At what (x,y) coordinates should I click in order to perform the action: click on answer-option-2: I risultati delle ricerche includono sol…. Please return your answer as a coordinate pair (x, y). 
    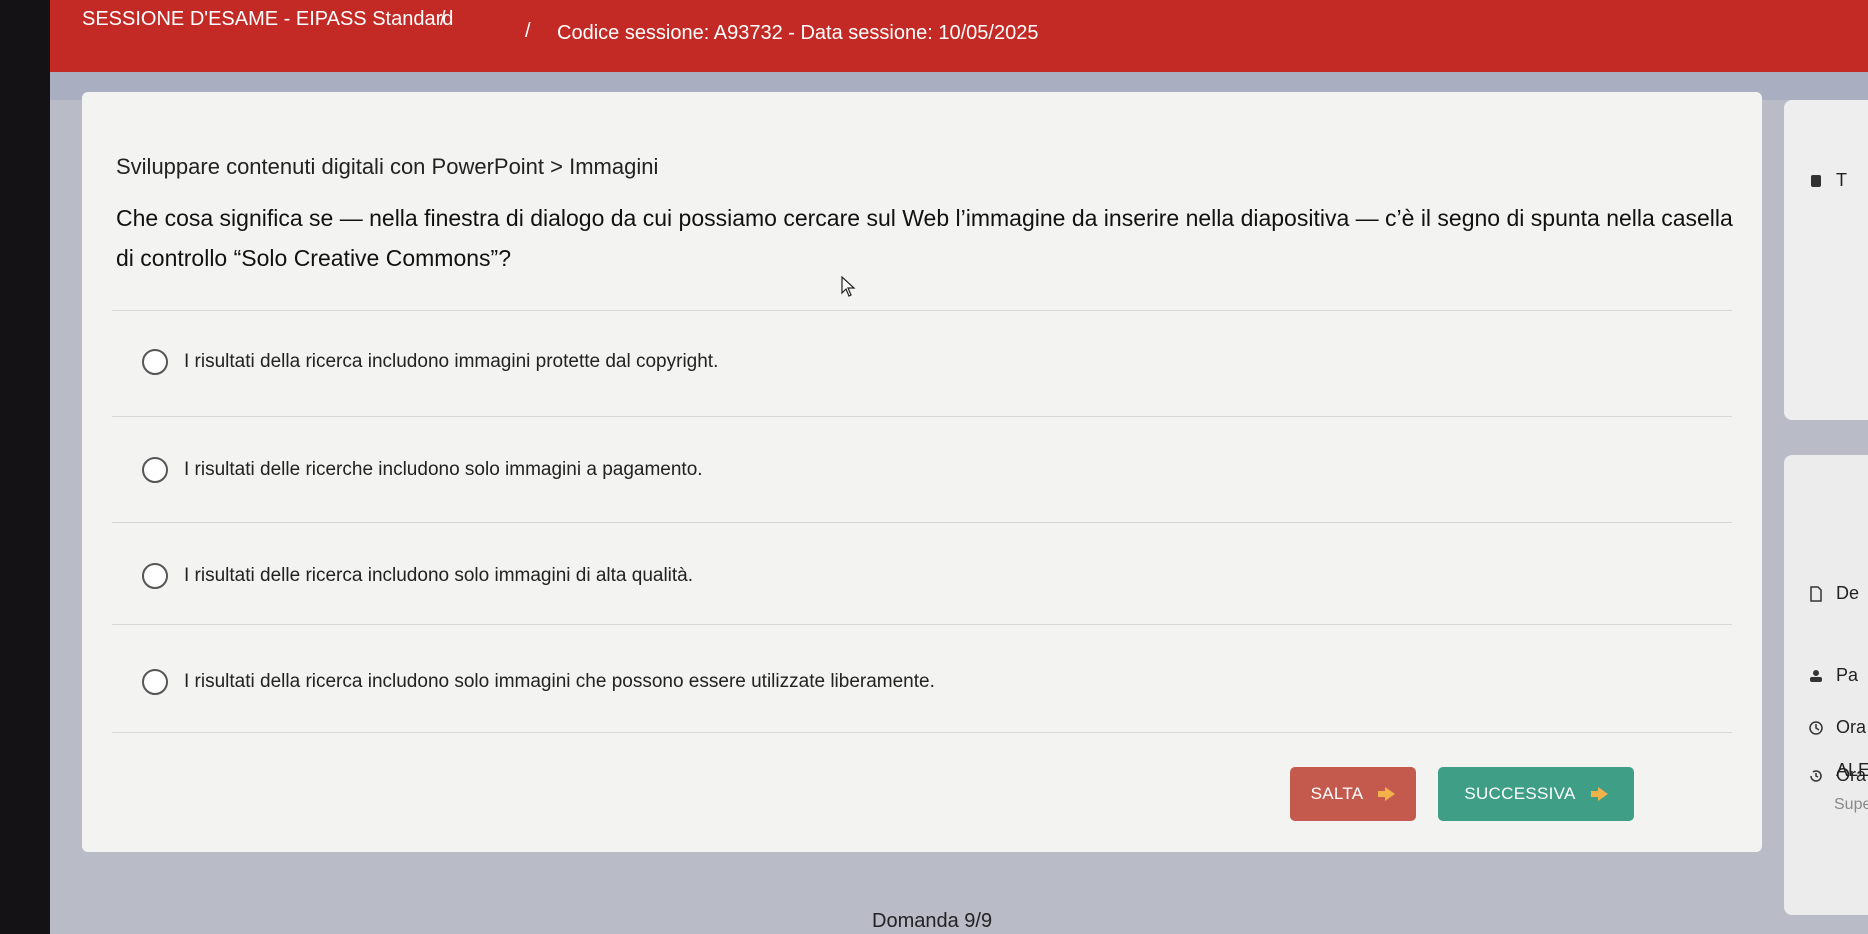
    Looking at the image, I should click on (422, 470).